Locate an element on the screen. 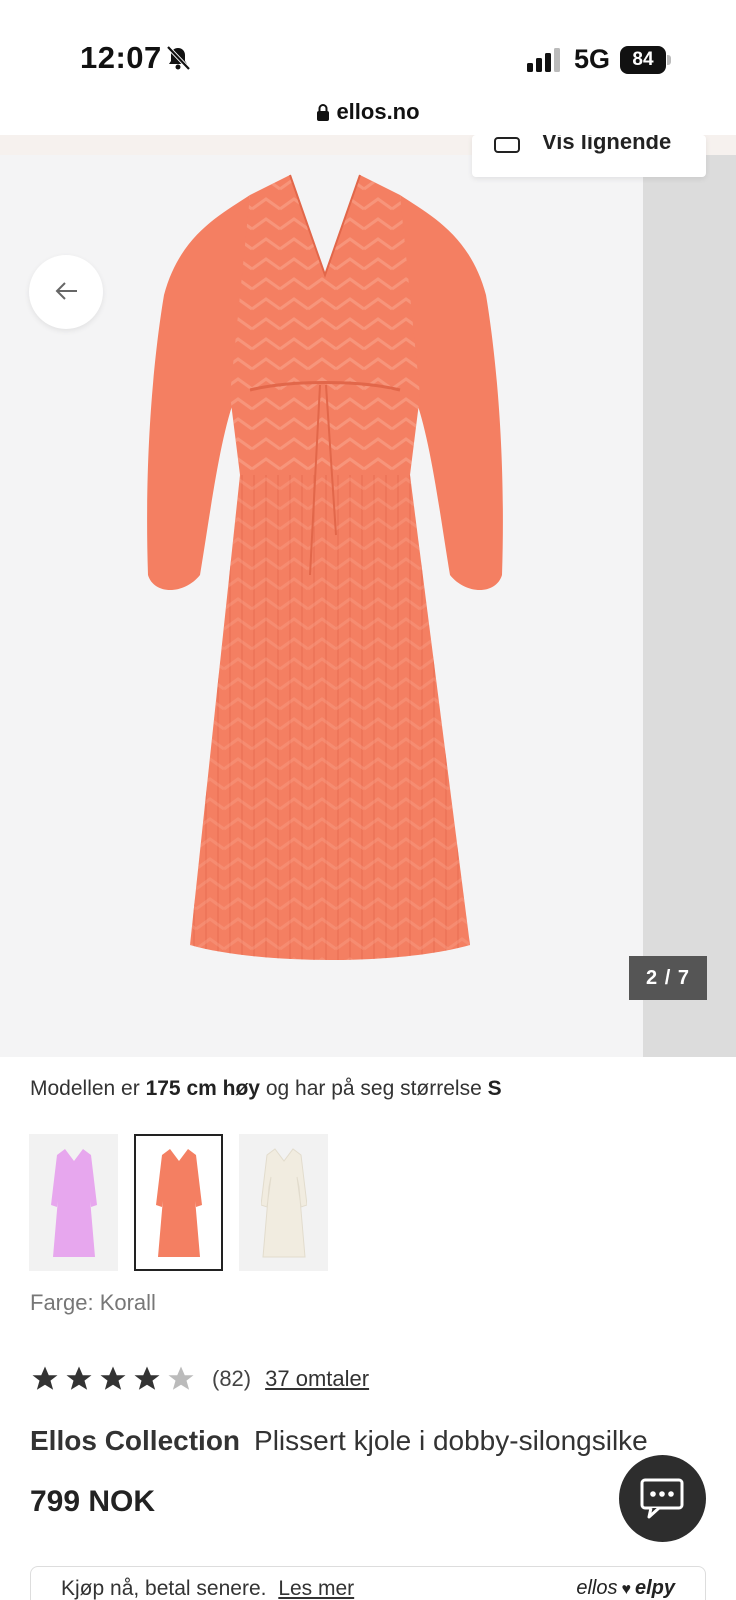 The height and width of the screenshot is (1600, 736). chat-icon is located at coordinates (662, 1498).